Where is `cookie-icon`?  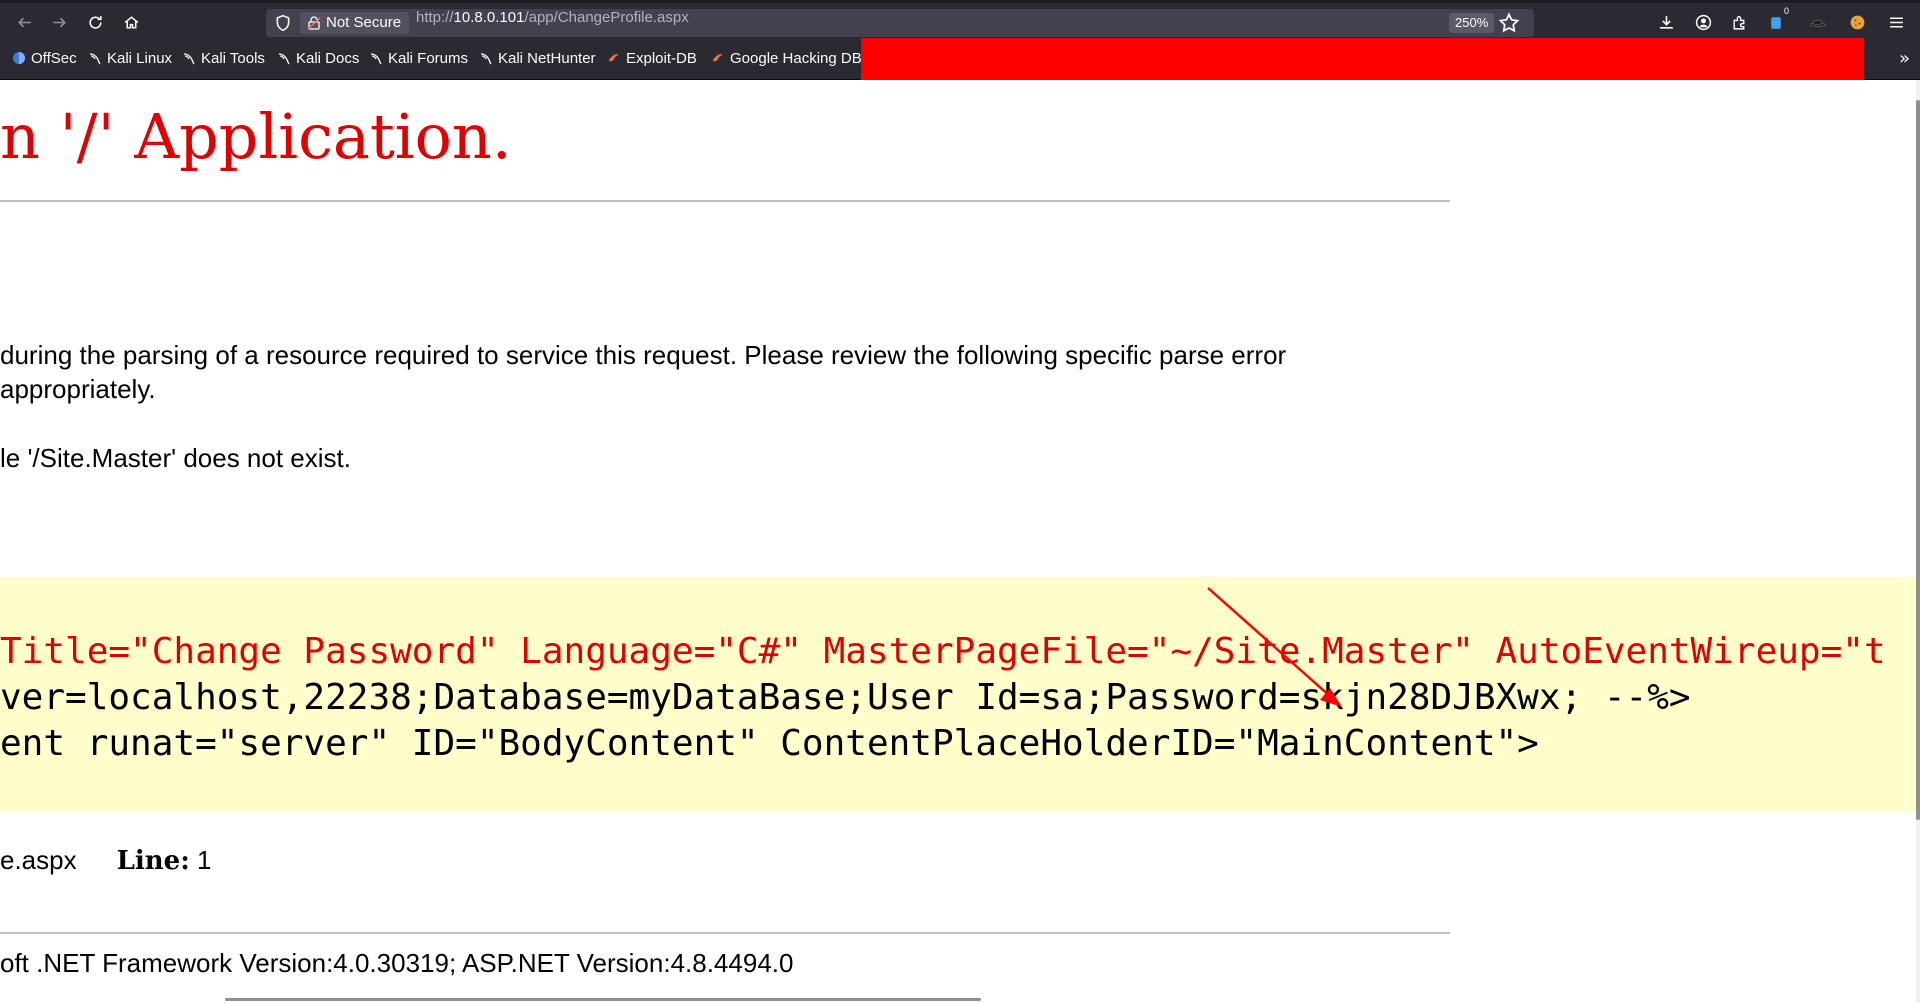
cookie-icon is located at coordinates (1857, 22).